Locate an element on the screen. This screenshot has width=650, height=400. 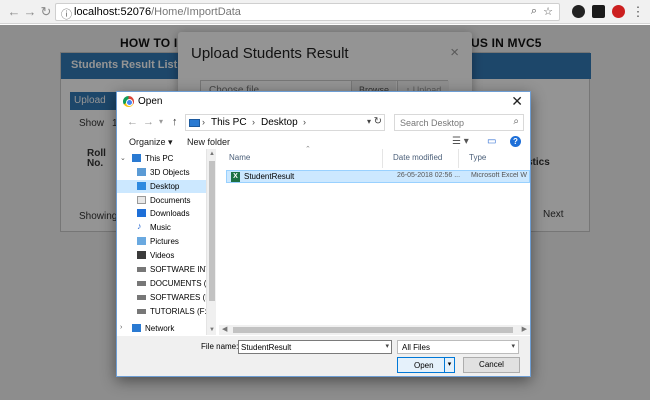
up-folder-icon: ↑ is located at coordinates (175, 122).